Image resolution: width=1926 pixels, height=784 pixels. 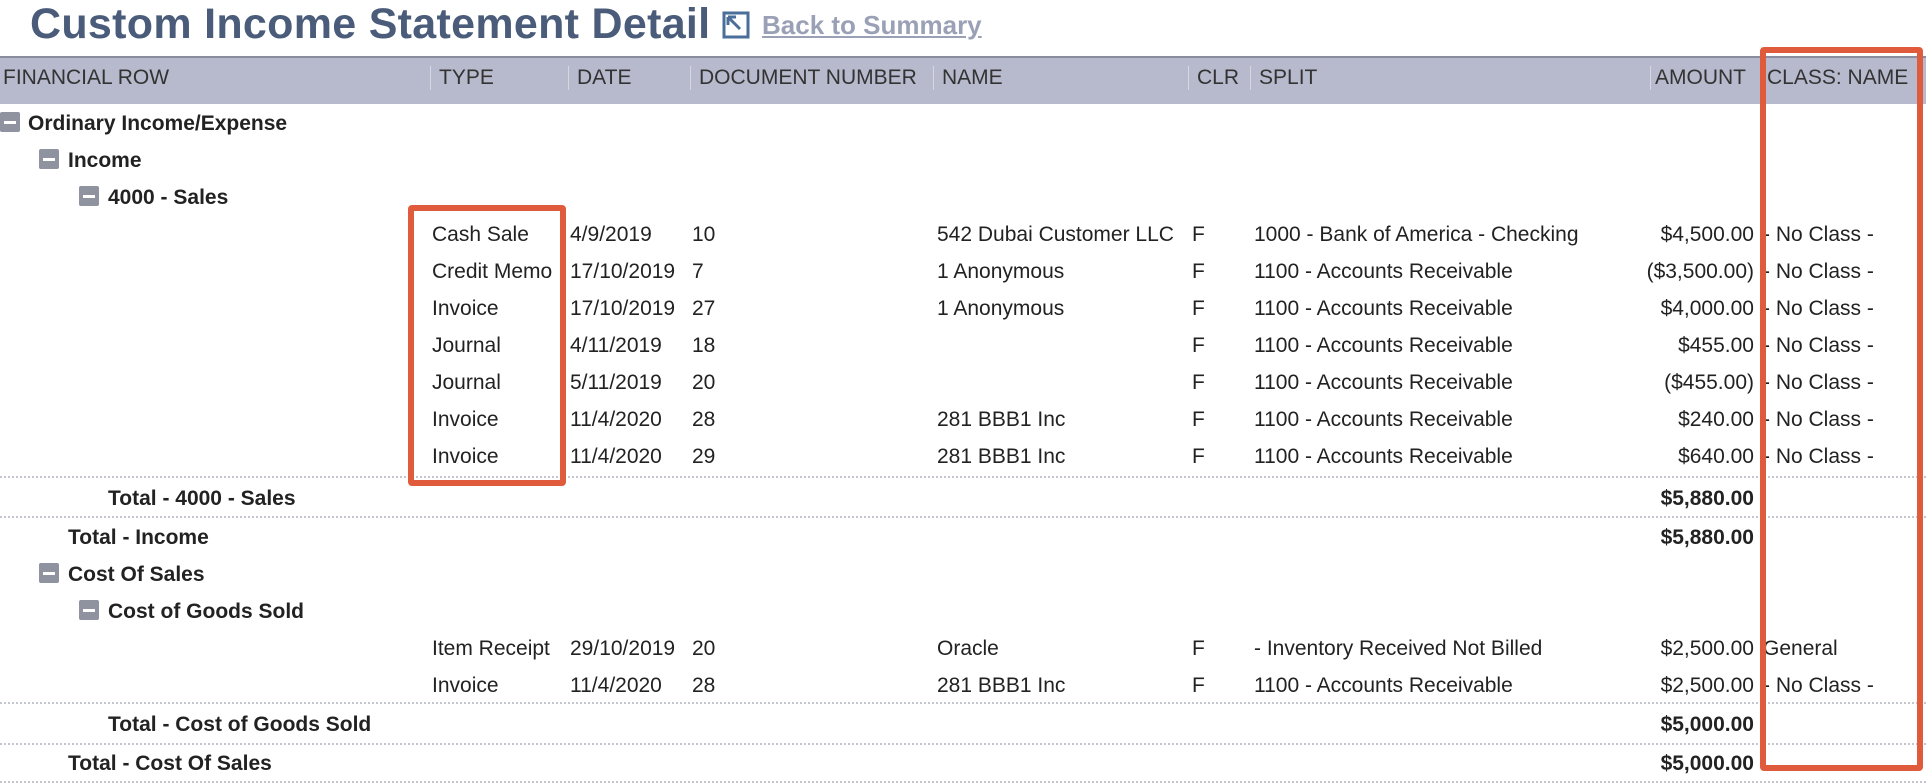 What do you see at coordinates (1698, 78) in the screenshot?
I see `column-amount: AMOUNT` at bounding box center [1698, 78].